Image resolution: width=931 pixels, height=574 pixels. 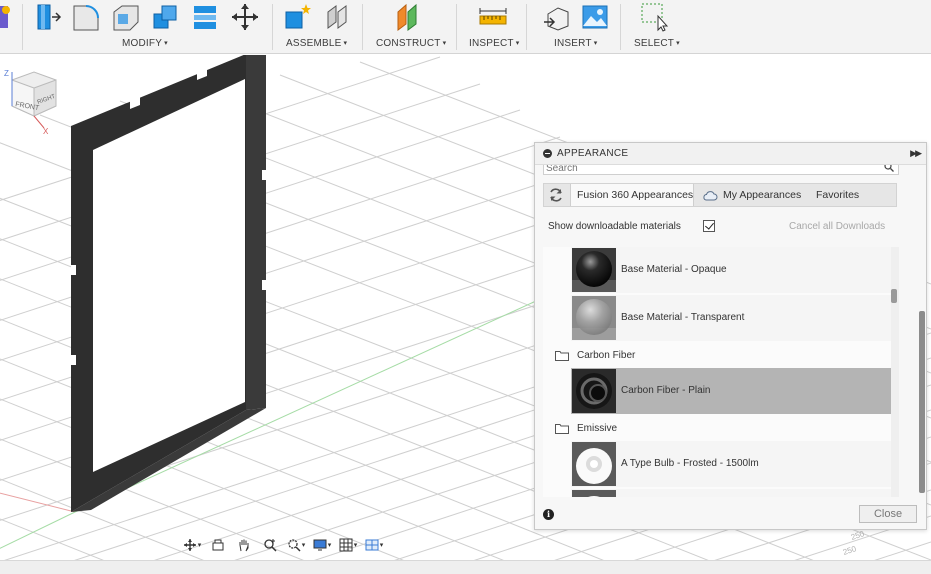 I want to click on search-input, so click(x=711, y=169).